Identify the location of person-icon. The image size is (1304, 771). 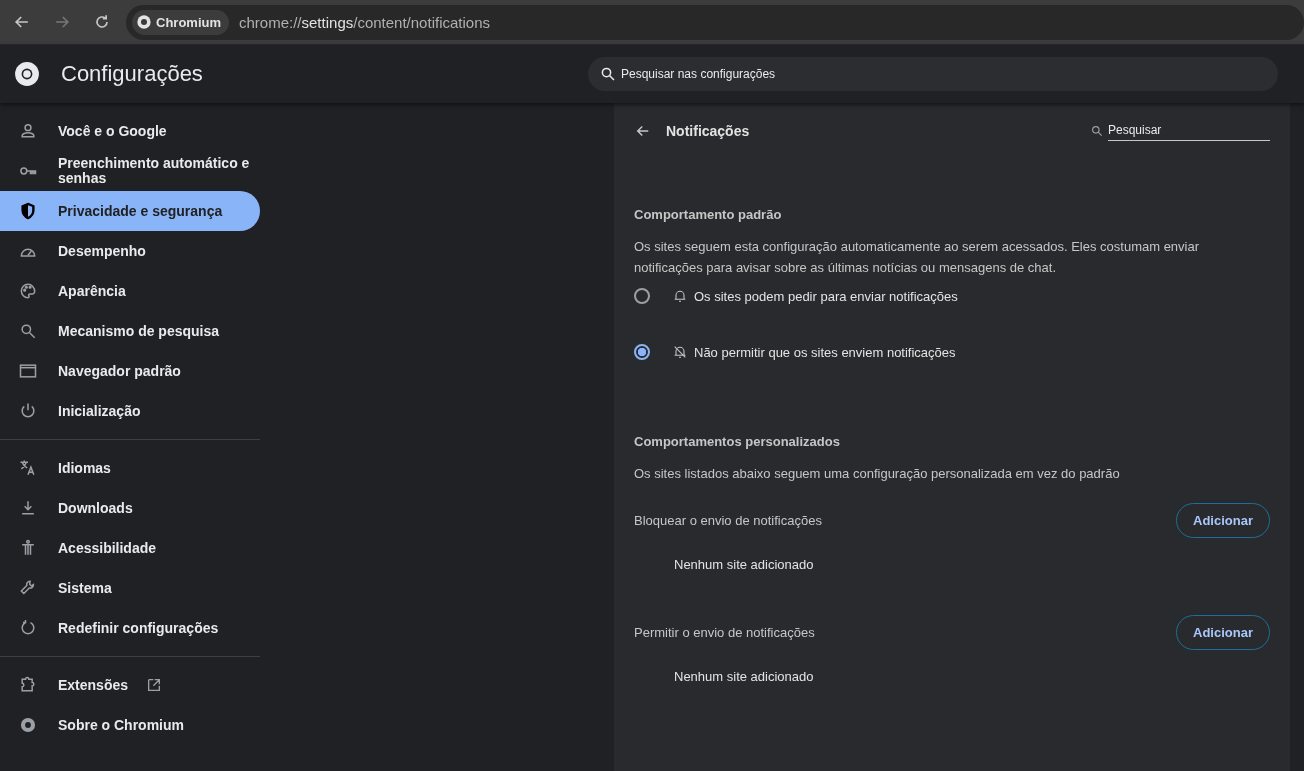
(28, 131).